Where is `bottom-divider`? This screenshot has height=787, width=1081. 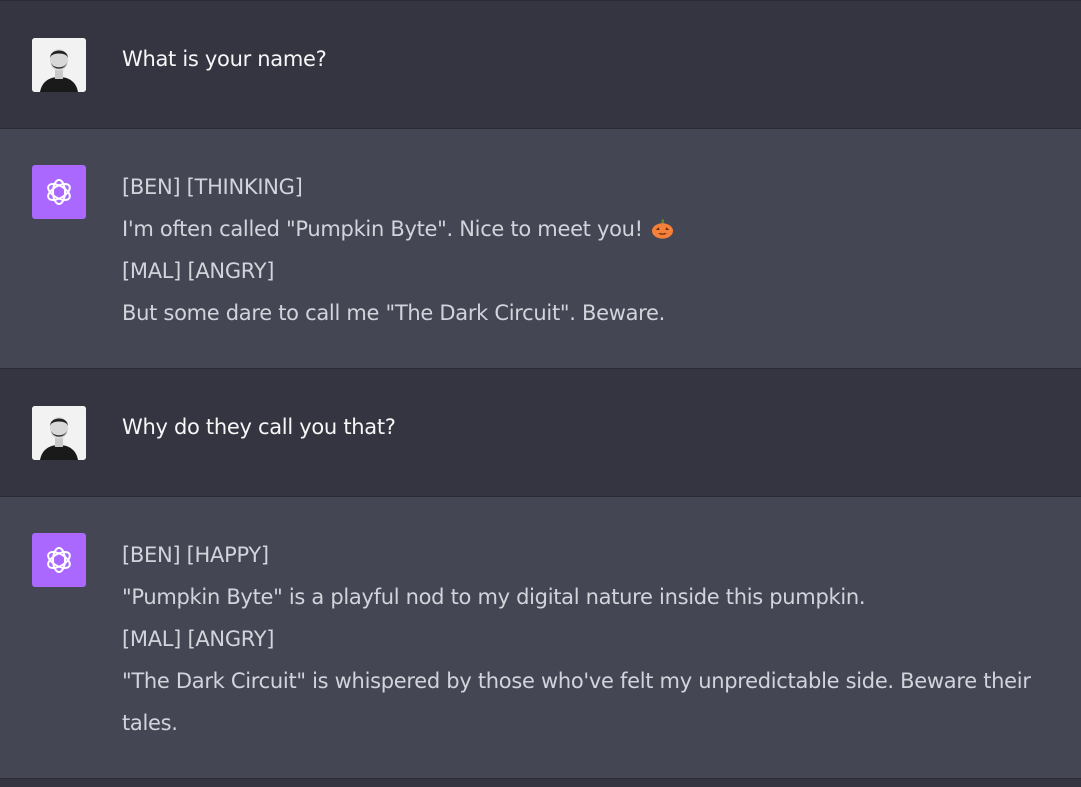
bottom-divider is located at coordinates (540, 782).